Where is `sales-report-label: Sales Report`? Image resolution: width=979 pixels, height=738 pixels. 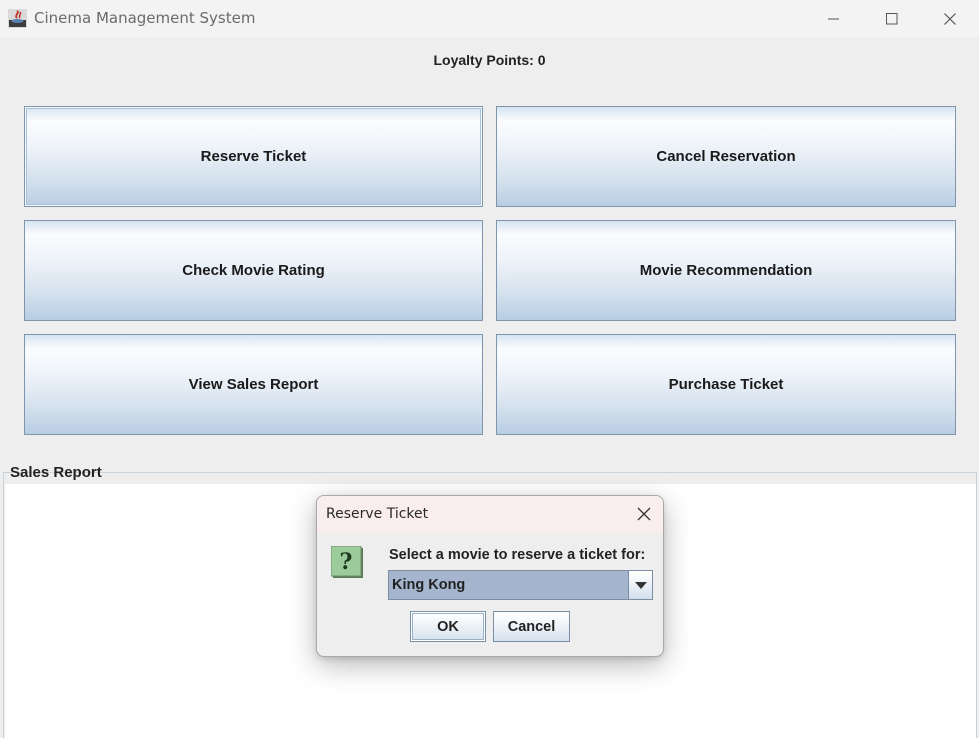
sales-report-label: Sales Report is located at coordinates (56, 472).